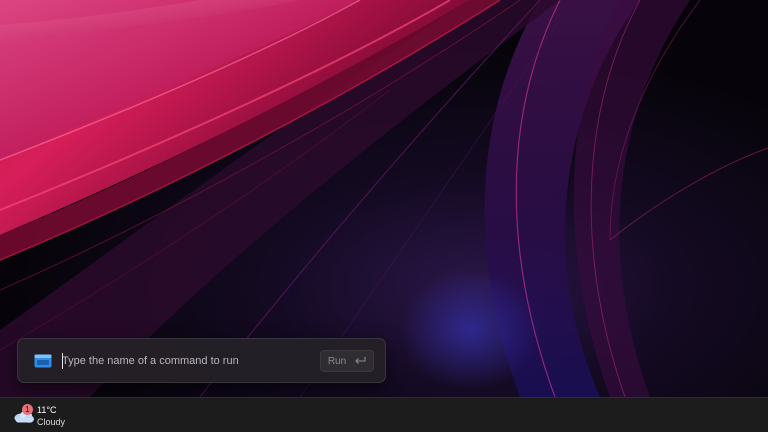 The height and width of the screenshot is (432, 768). What do you see at coordinates (51, 422) in the screenshot?
I see `weather-condition: Cloudy` at bounding box center [51, 422].